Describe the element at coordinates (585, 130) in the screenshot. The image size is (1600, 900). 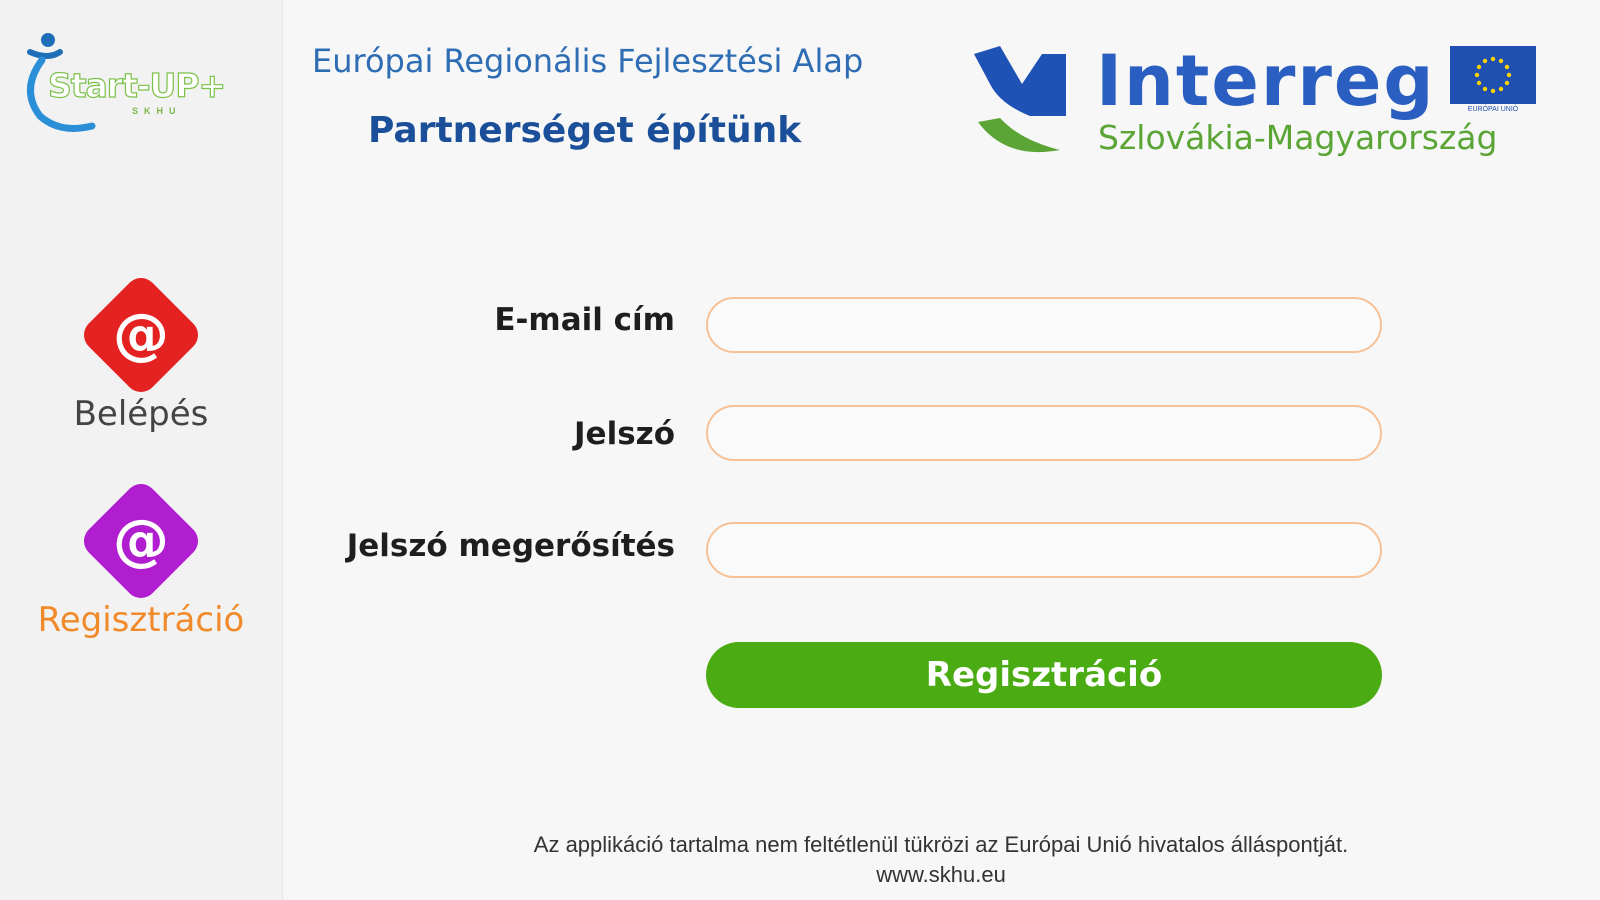
I see `partnership-slogan: Partnerséget építünk` at that location.